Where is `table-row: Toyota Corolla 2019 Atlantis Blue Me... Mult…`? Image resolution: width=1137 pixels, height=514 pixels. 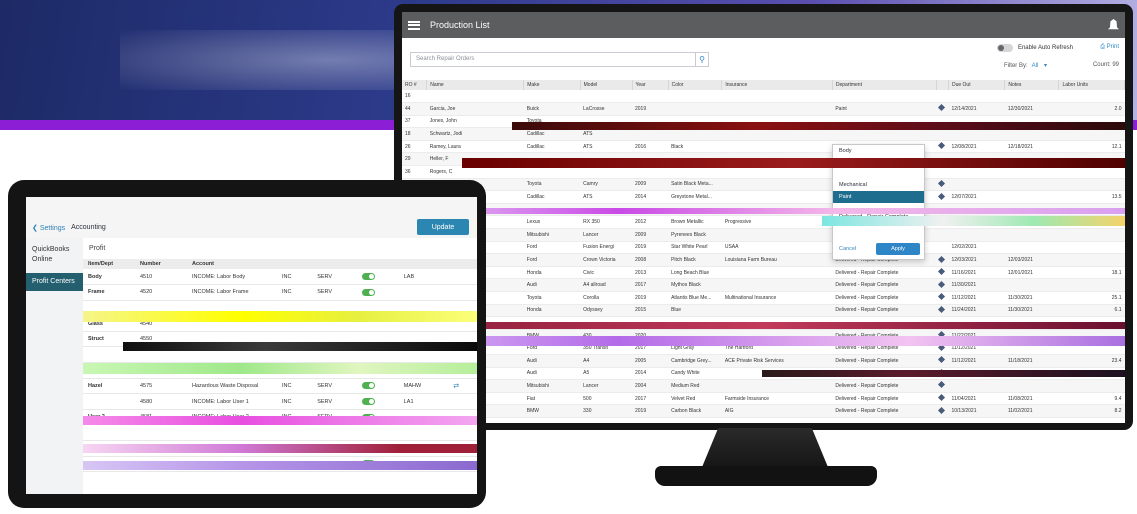
table-row: Toyota Corolla 2019 Atlantis Blue Me... Mult… is located at coordinates (763, 298).